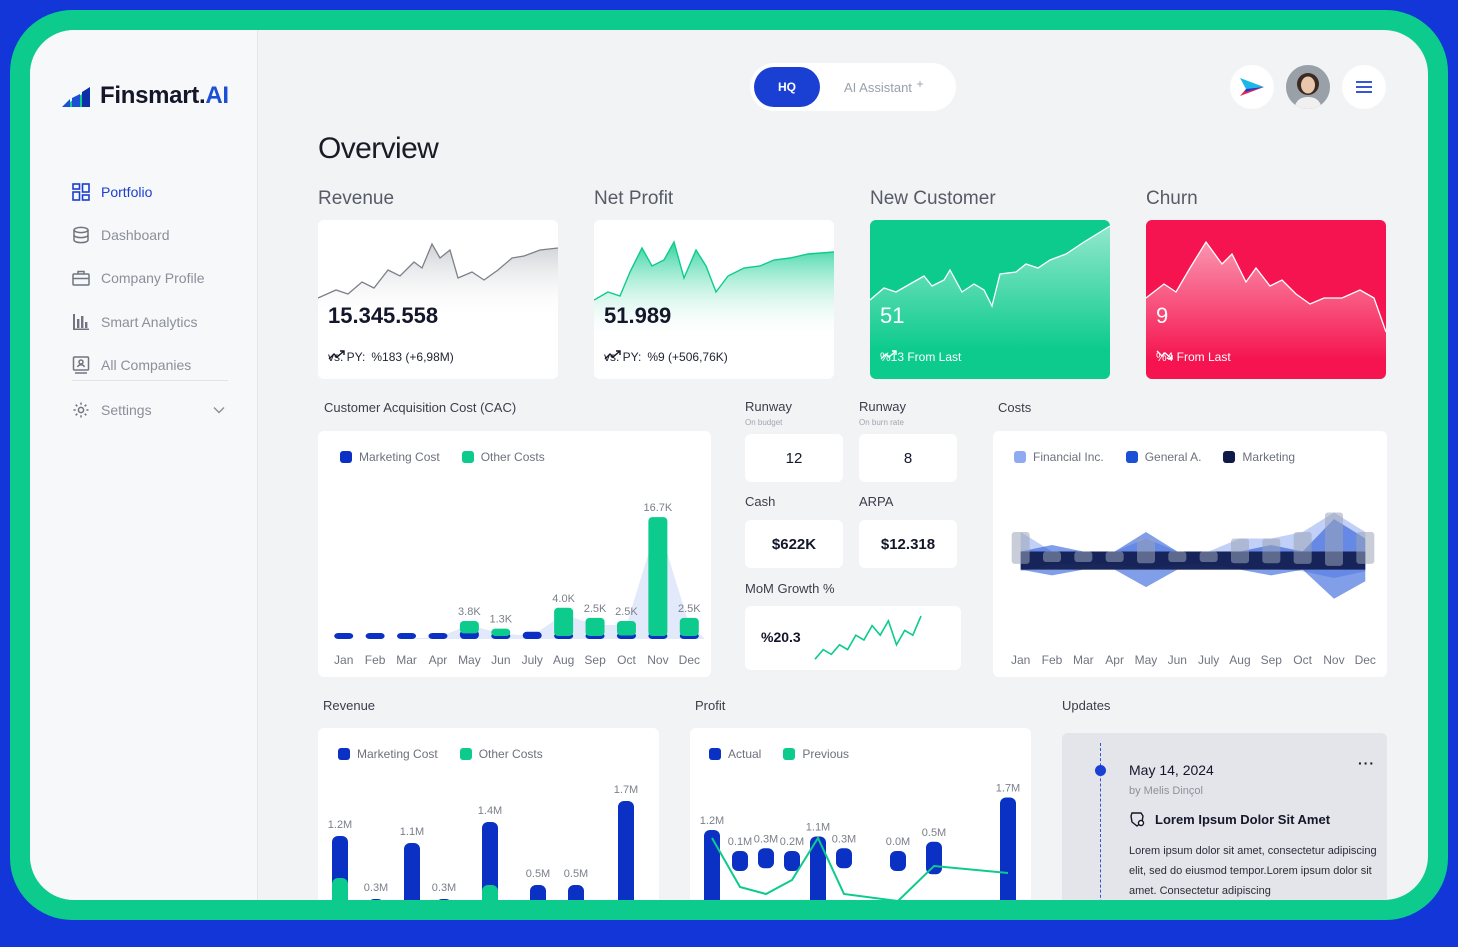 This screenshot has width=1458, height=947. Describe the element at coordinates (1308, 87) in the screenshot. I see `avatar` at that location.